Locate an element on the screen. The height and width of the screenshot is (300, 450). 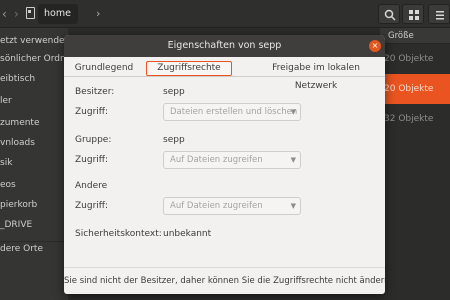
sidebar-item-downloads: vnloads is located at coordinates (34, 143).